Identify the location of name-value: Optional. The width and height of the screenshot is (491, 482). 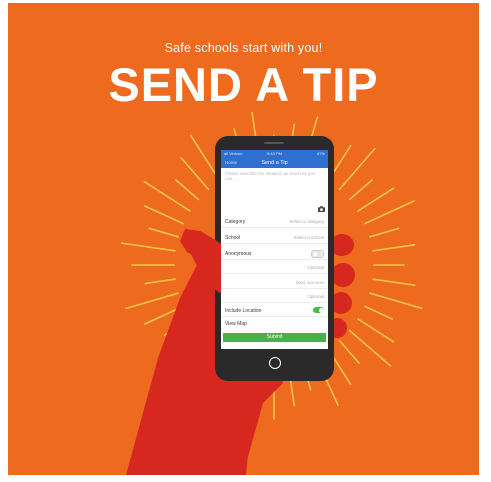
(315, 267).